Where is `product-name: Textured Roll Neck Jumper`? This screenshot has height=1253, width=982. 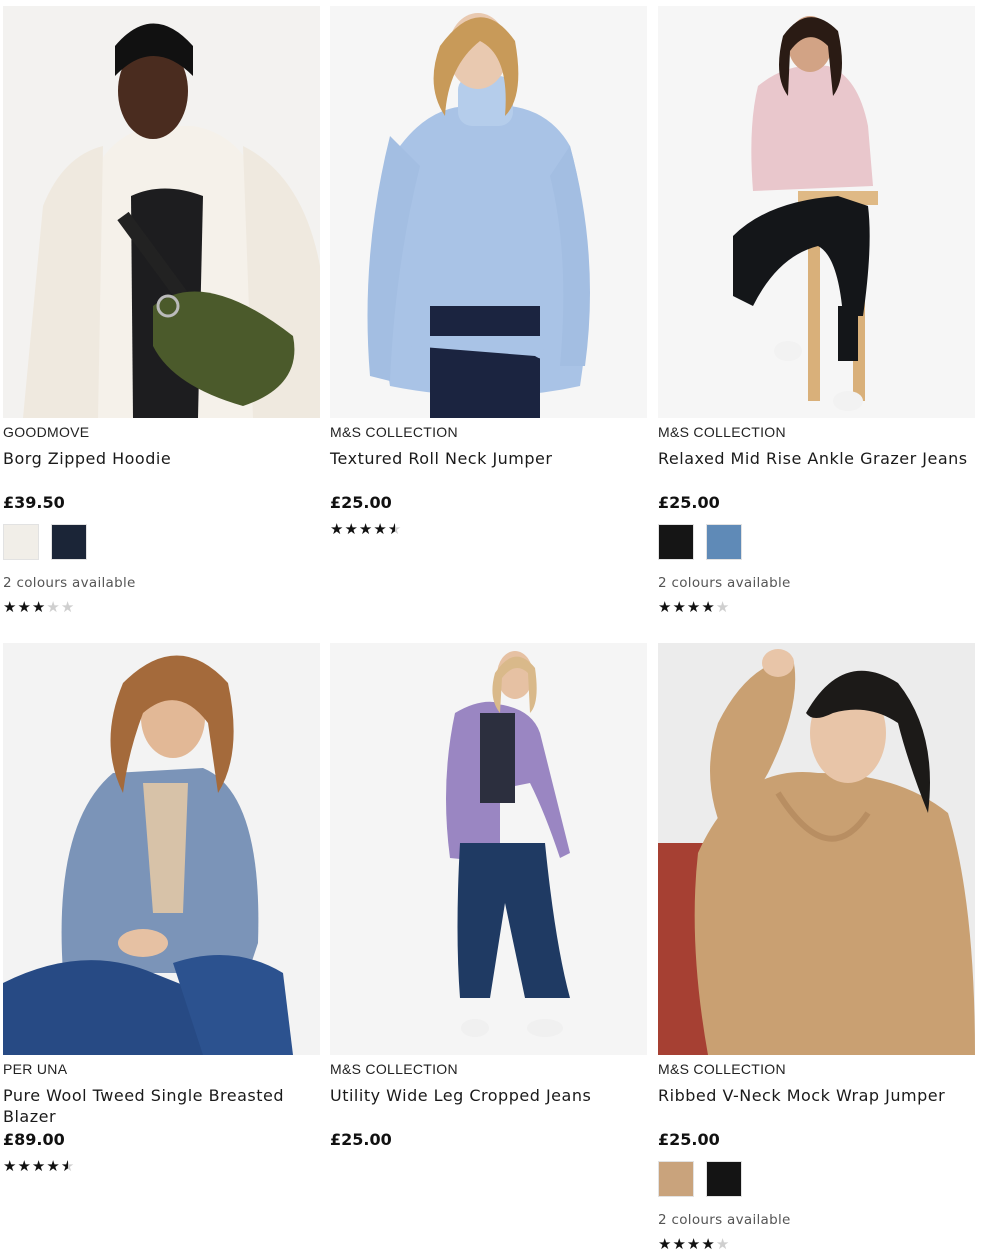
product-name: Textured Roll Neck Jumper is located at coordinates (485, 470).